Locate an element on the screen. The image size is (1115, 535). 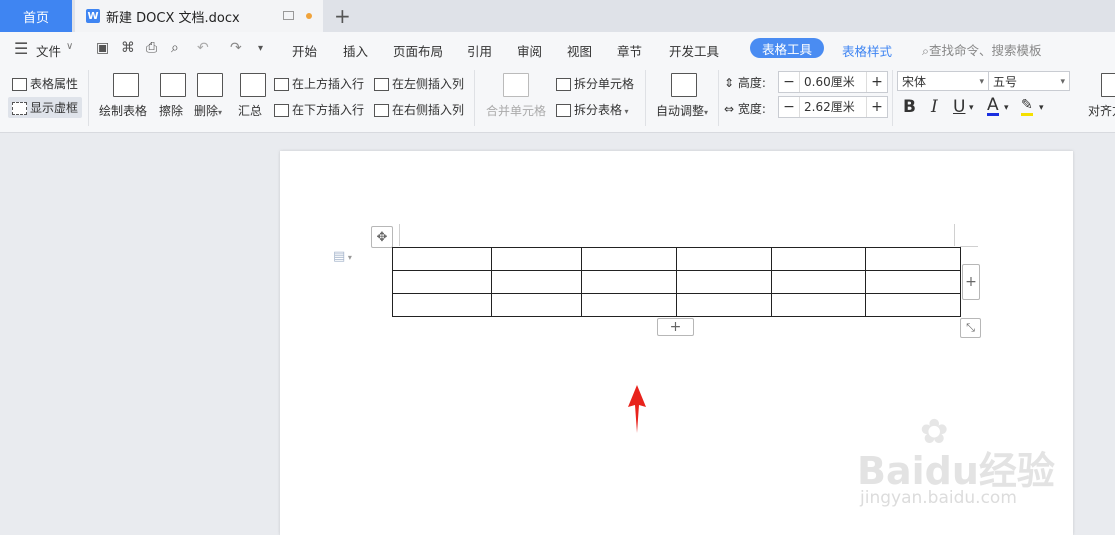
table-row is located at coordinates (676, 259).